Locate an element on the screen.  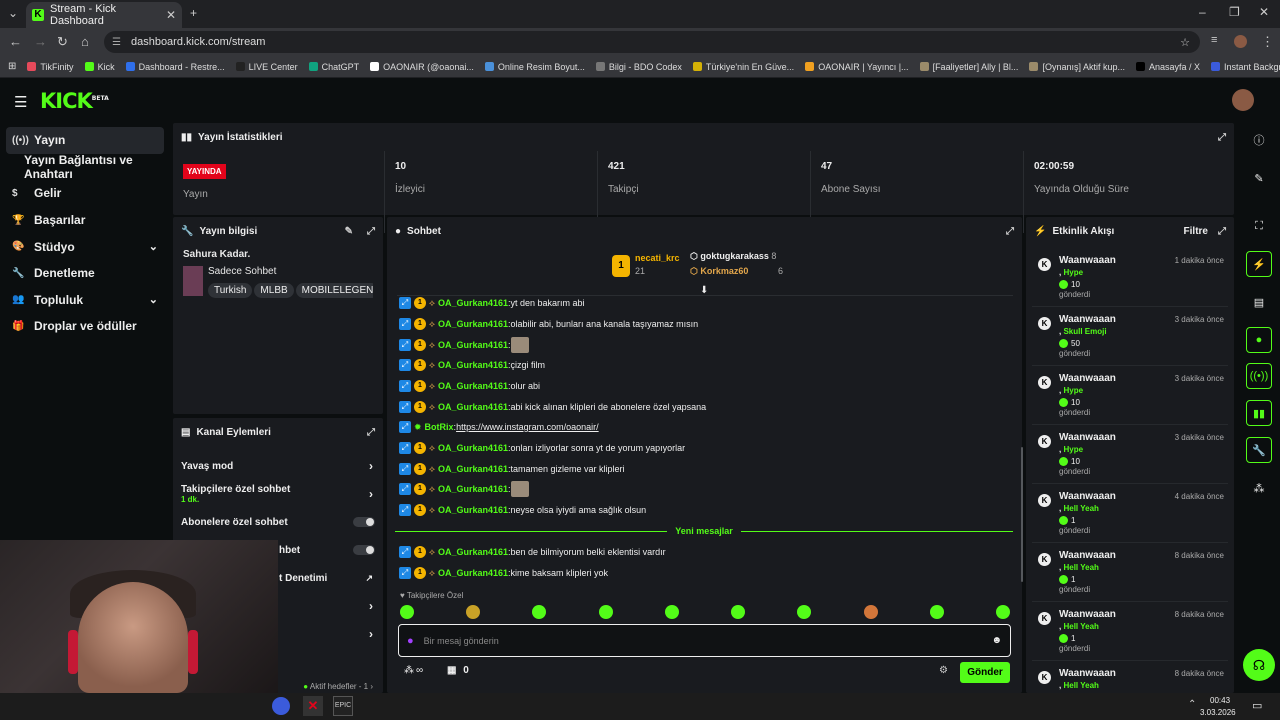
info-icon: ⓘ is located at coordinates (1259, 140).